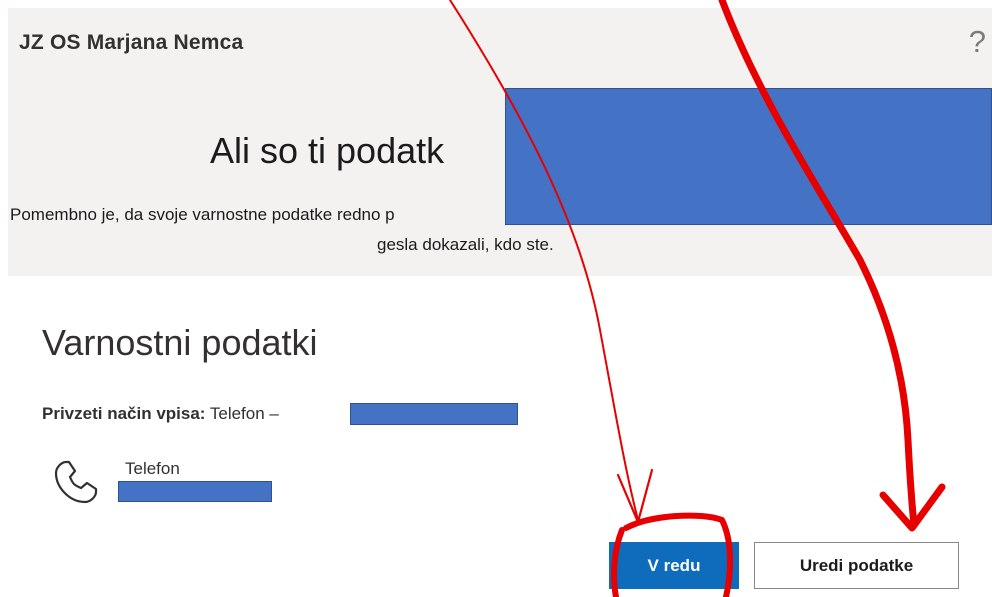 The height and width of the screenshot is (597, 992). I want to click on banner-title: Ali so ti podatk, so click(327, 150).